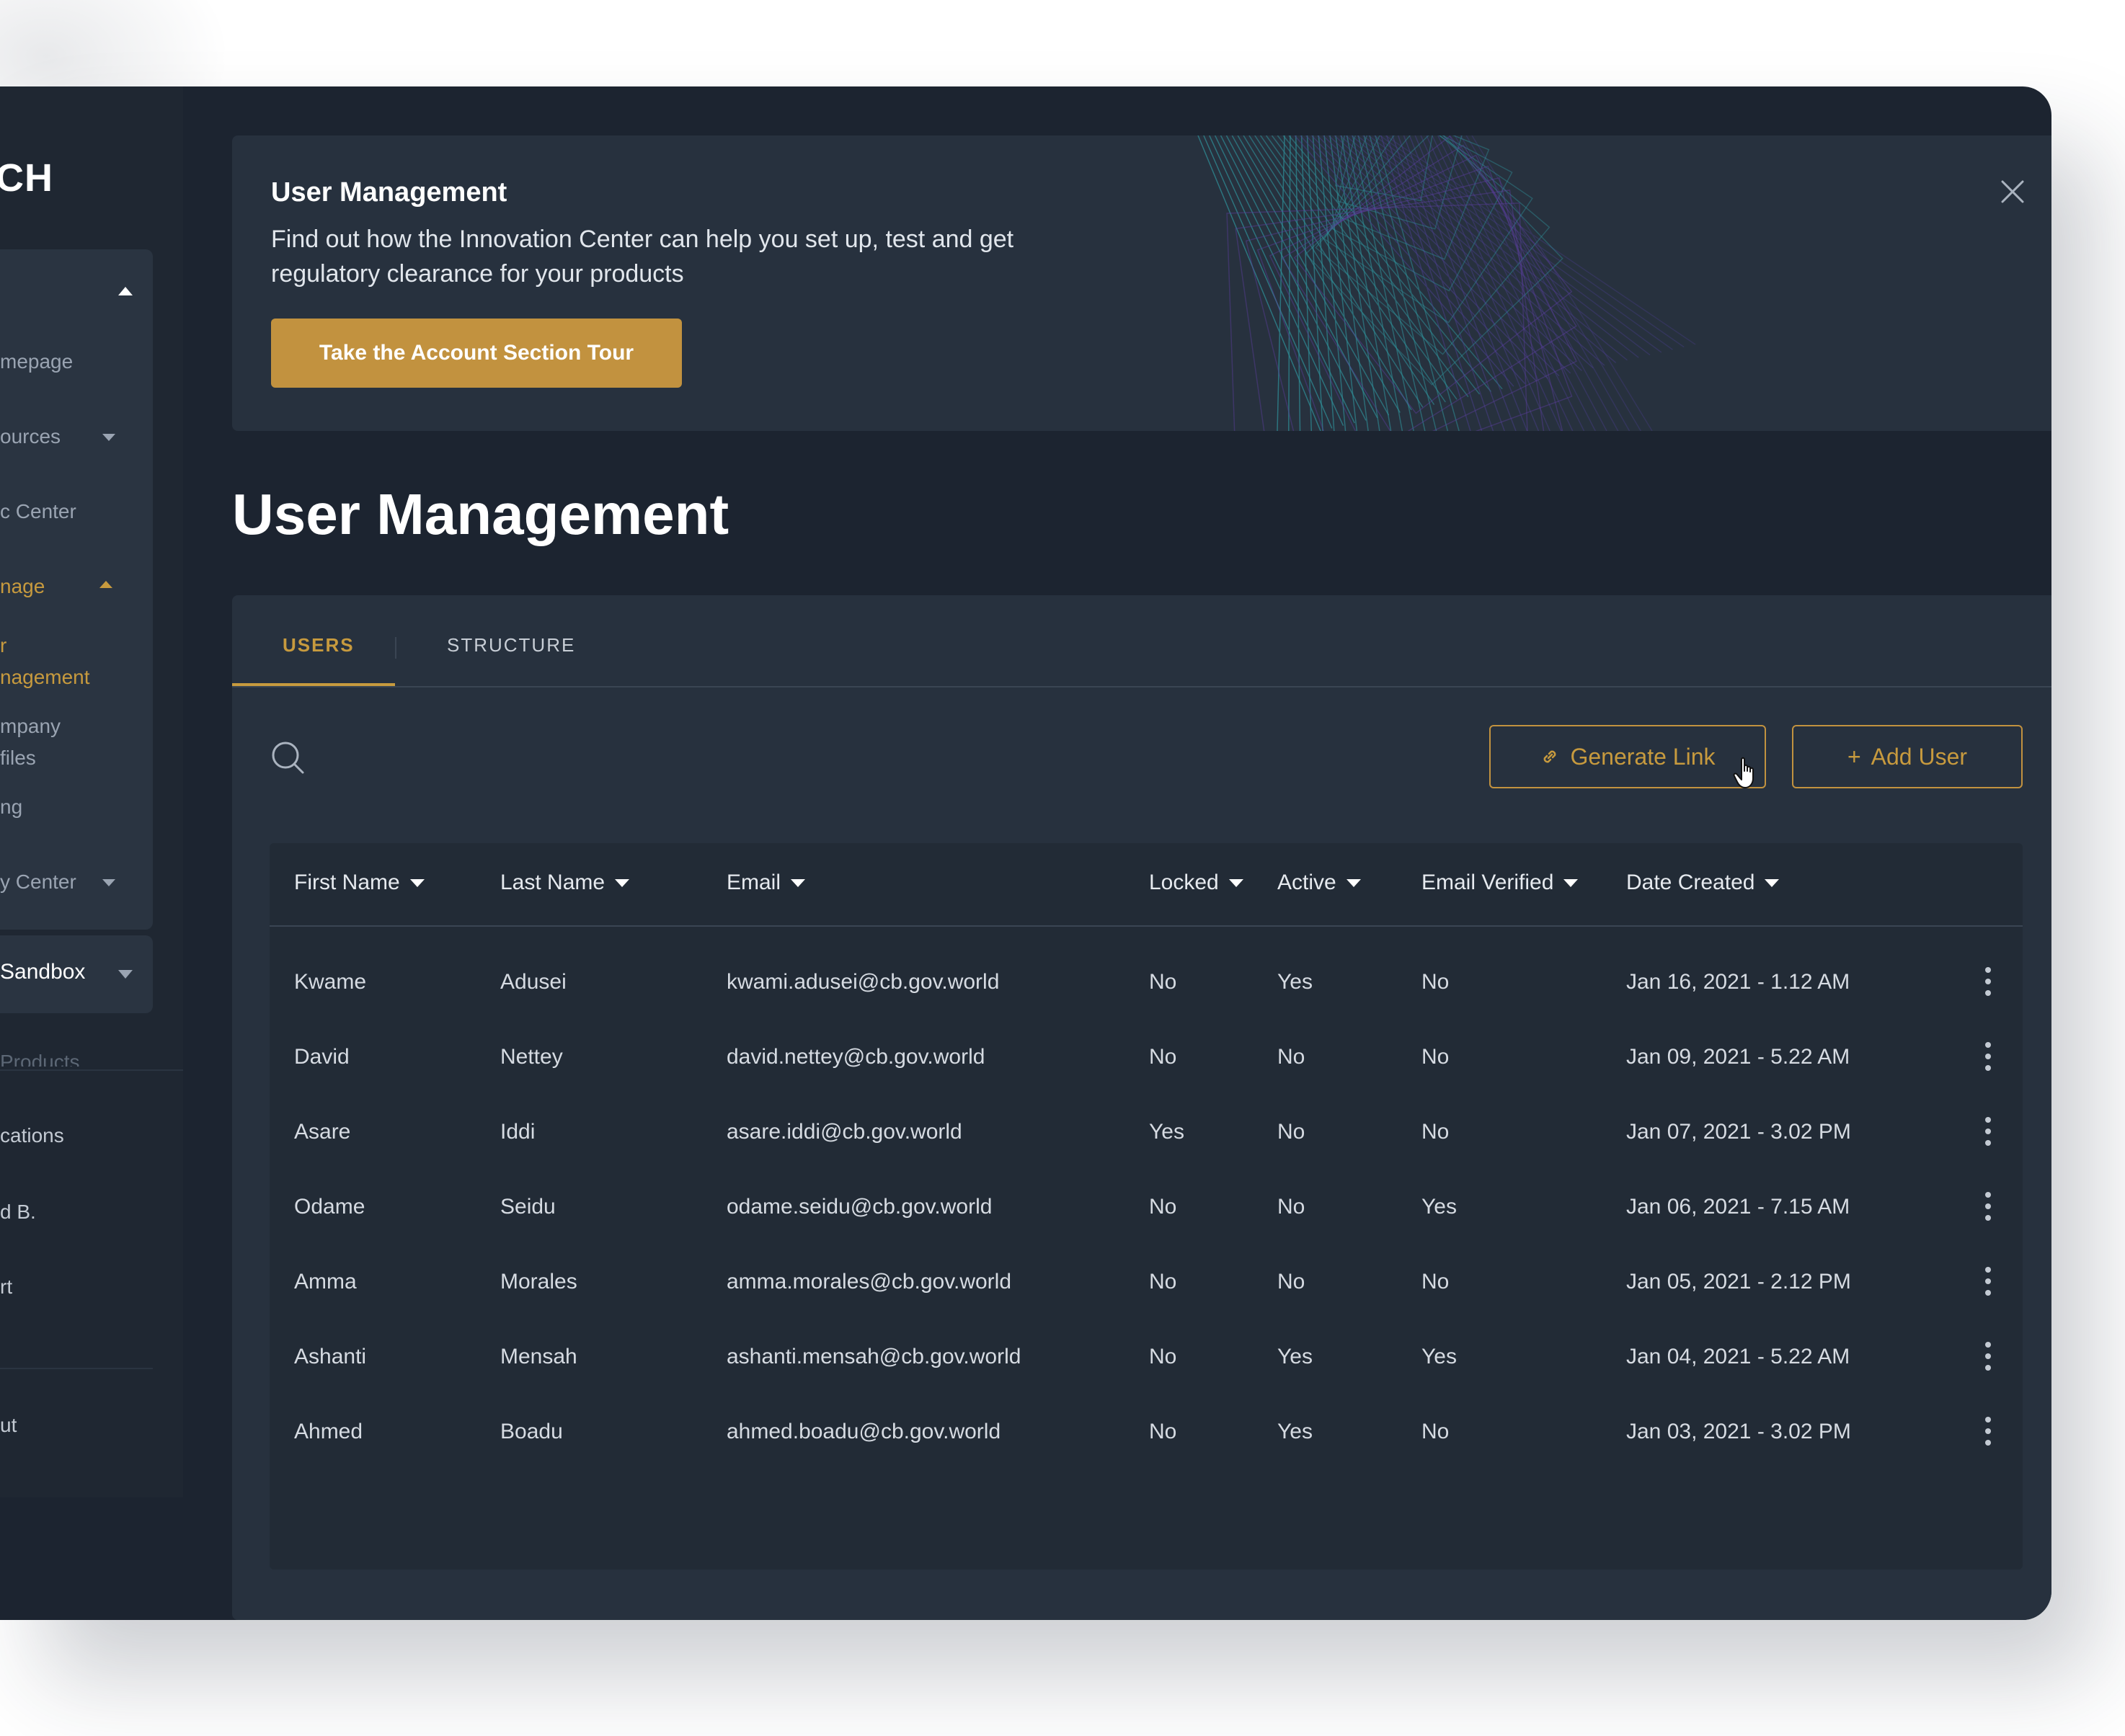  I want to click on cell-date-created: Jan 16, 2021 - 1.12 AM, so click(1738, 982).